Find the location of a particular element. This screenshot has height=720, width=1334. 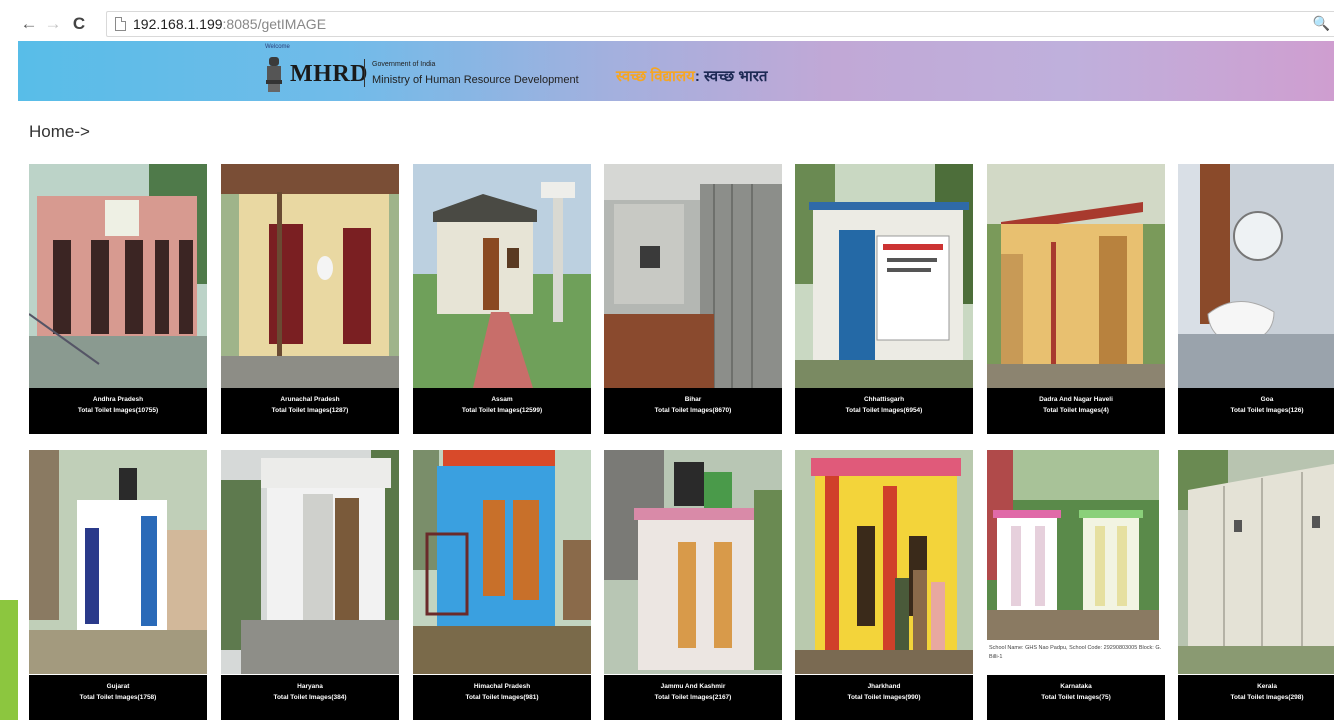

state-name: Gujarat is located at coordinates (118, 686).